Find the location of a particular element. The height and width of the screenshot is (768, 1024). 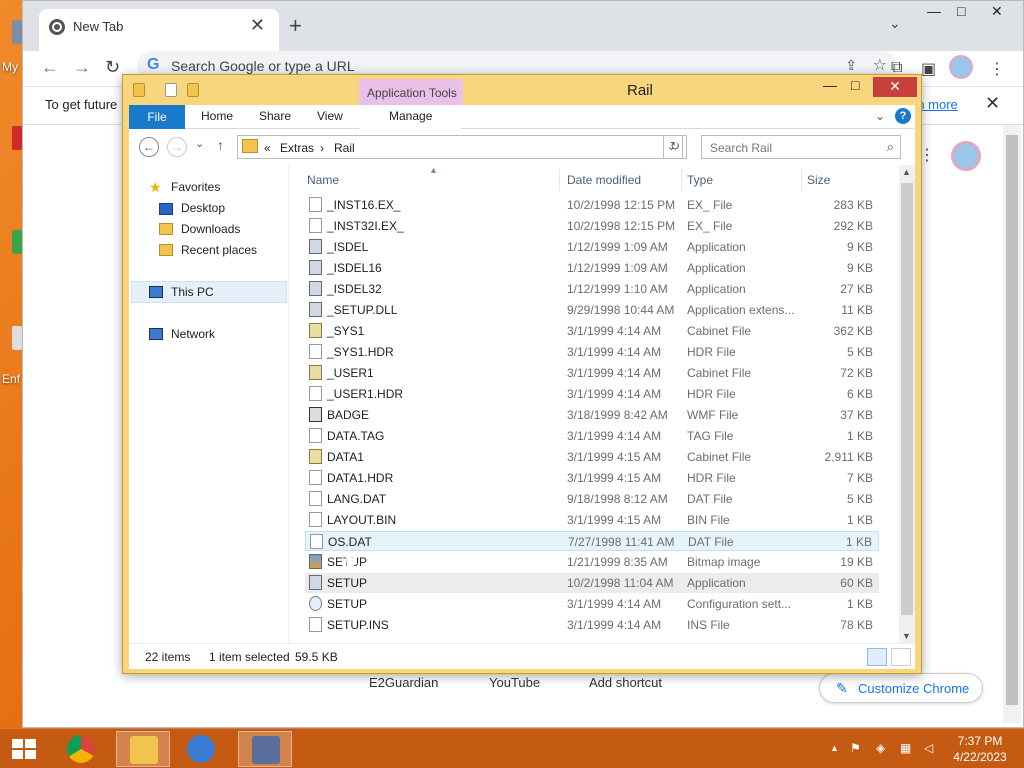

chrome-tab-new-tab: New Tab ✕ is located at coordinates (159, 30).